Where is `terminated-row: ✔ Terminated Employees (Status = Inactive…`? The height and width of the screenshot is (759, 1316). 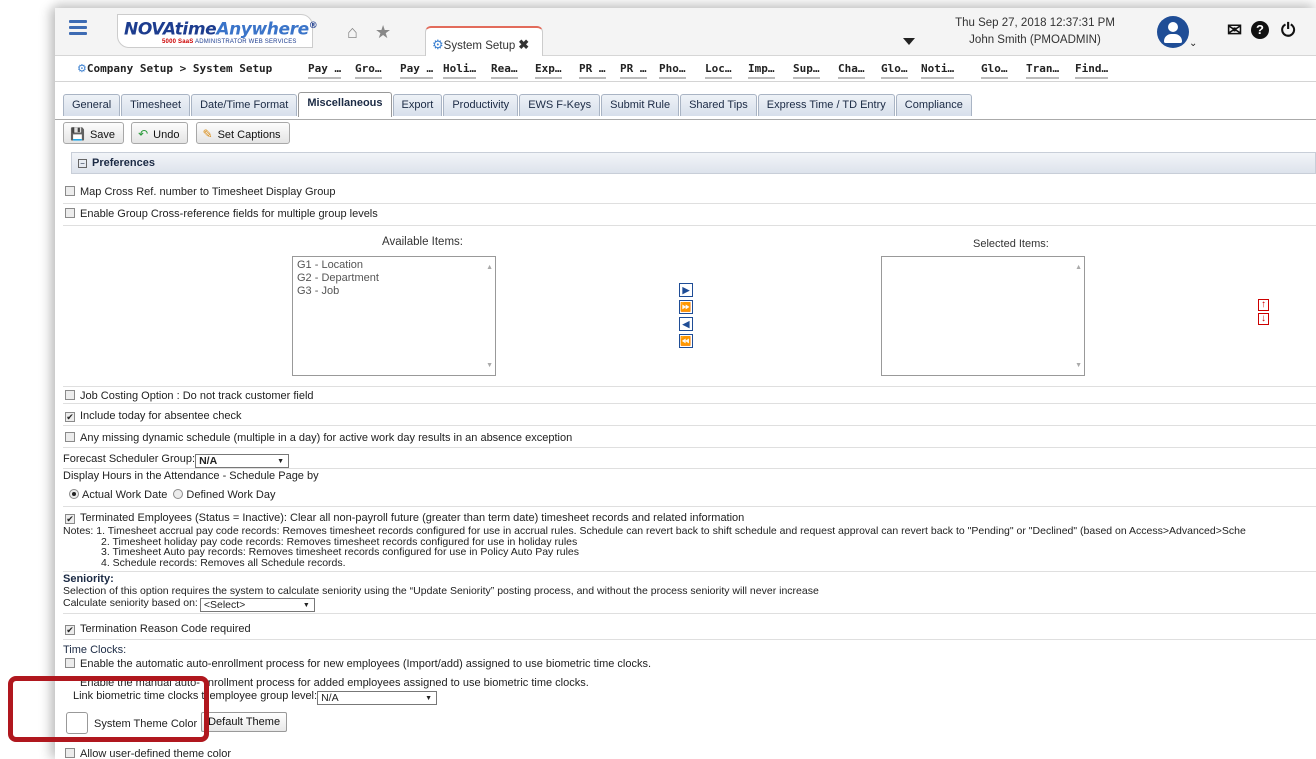
terminated-row: ✔ Terminated Employees (Status = Inactive… is located at coordinates (689, 519).